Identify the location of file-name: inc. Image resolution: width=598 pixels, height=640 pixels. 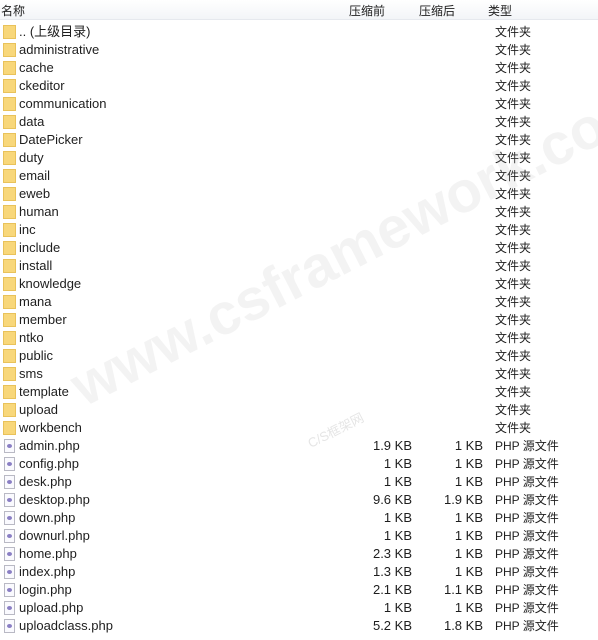
(27, 229).